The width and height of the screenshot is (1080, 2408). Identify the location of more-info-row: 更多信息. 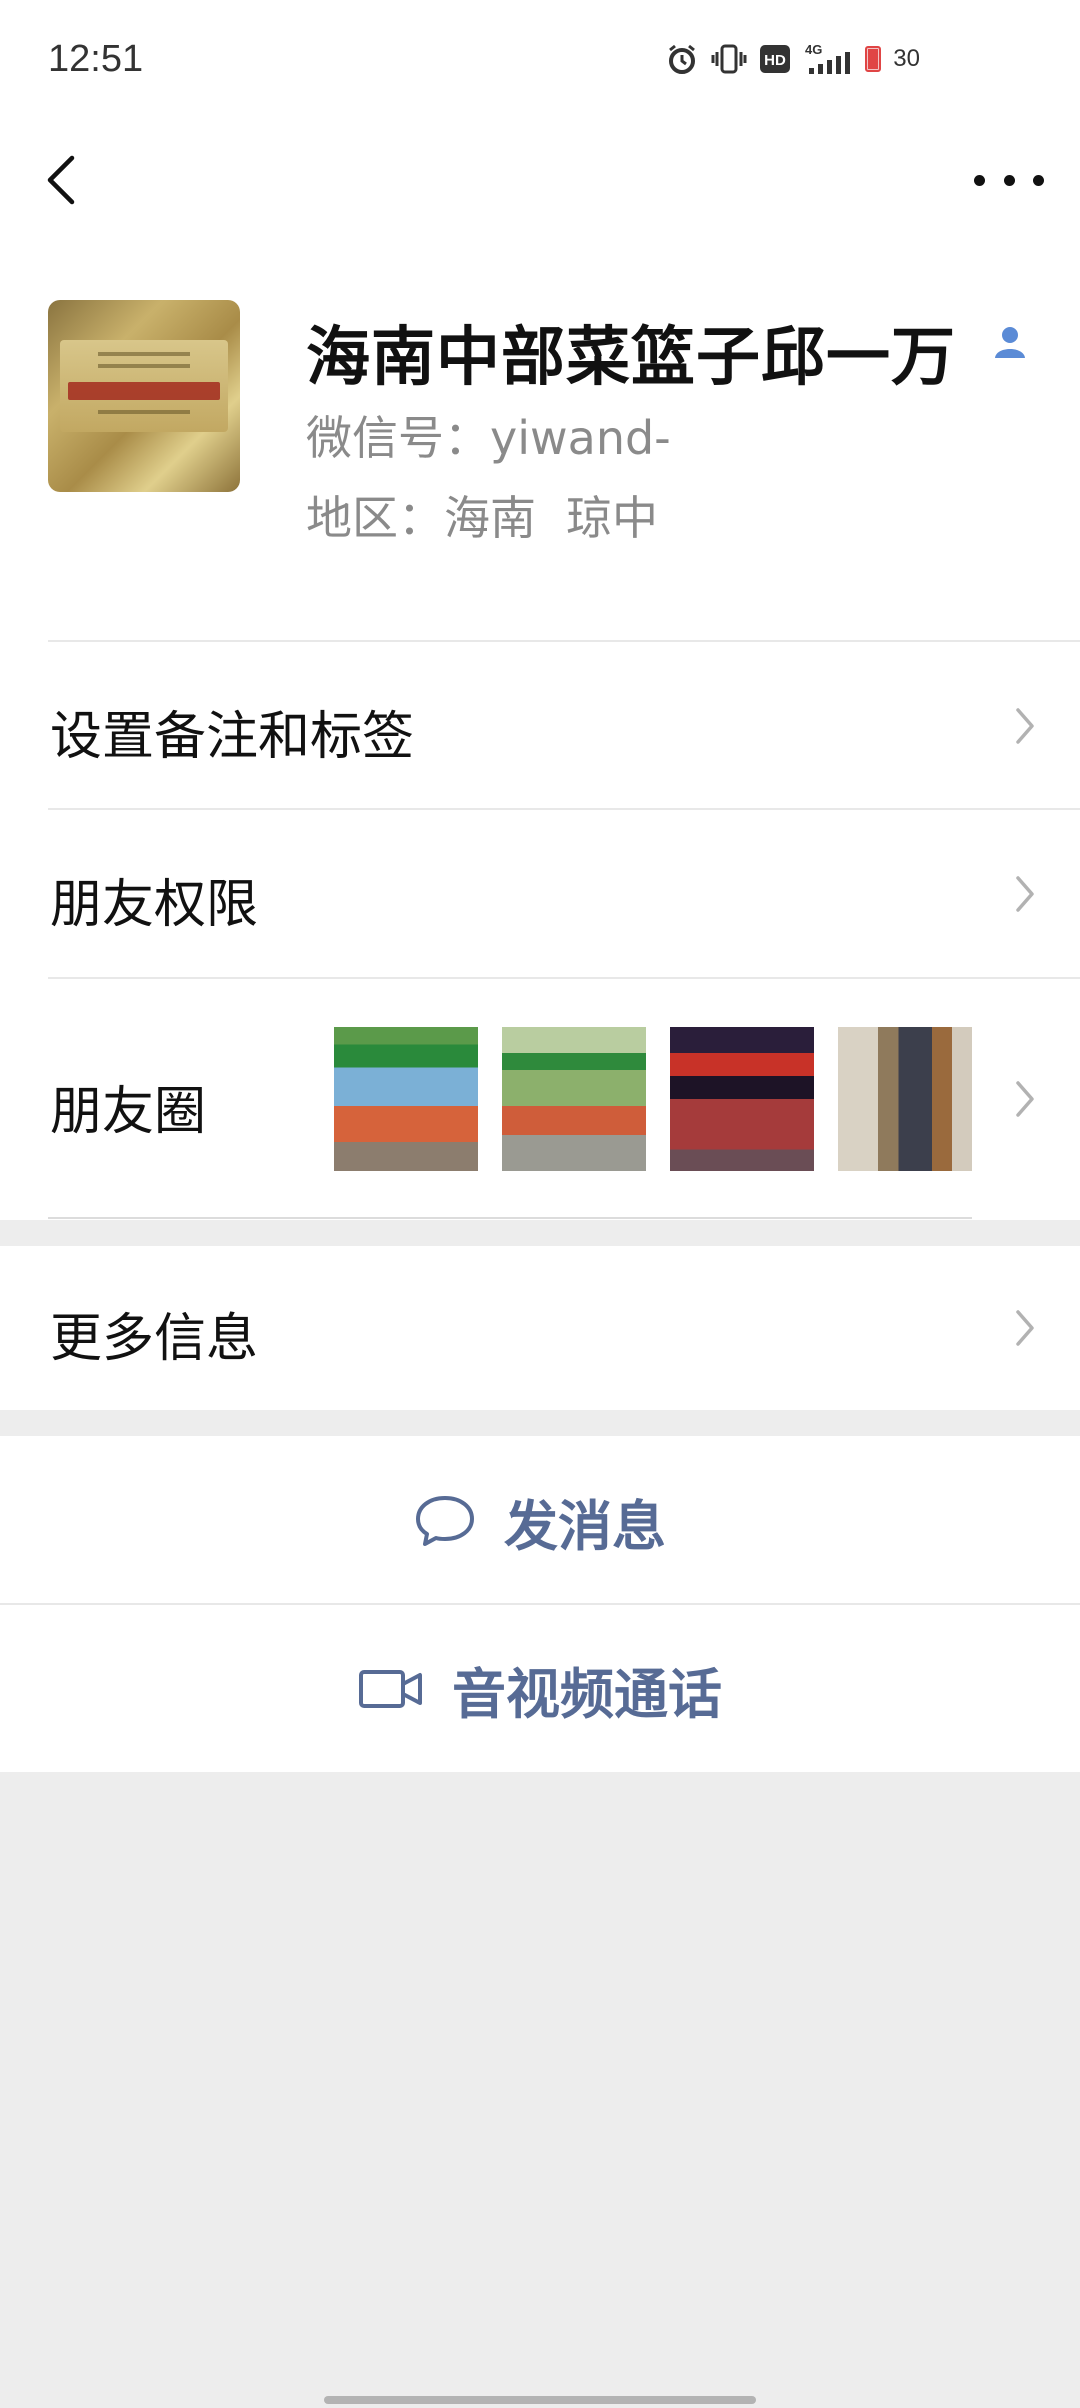
(540, 1328).